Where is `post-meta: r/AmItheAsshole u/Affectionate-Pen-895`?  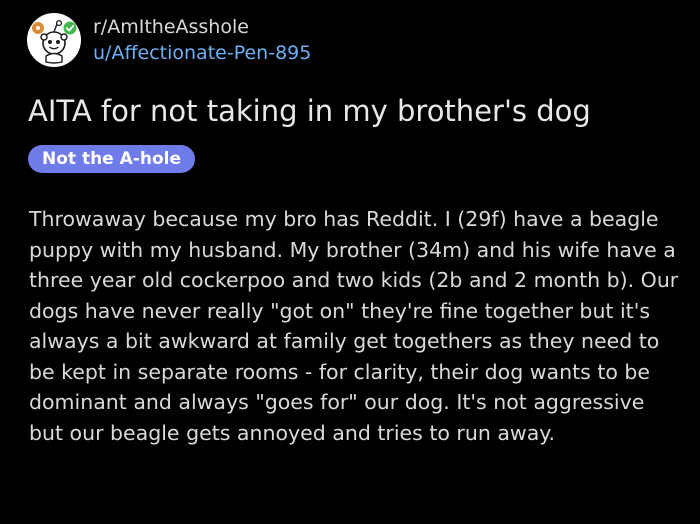
post-meta: r/AmItheAsshole u/Affectionate-Pen-895 is located at coordinates (202, 40).